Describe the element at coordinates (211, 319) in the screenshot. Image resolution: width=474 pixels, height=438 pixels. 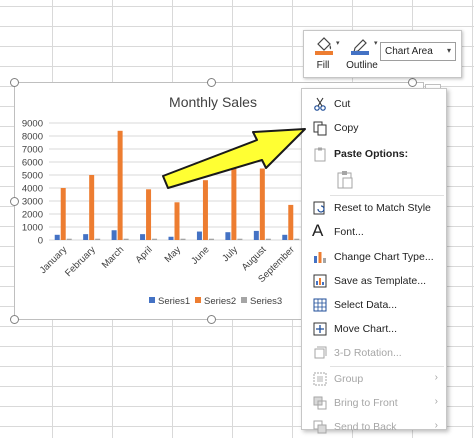
I see `resize-handle-bottom-middle` at that location.